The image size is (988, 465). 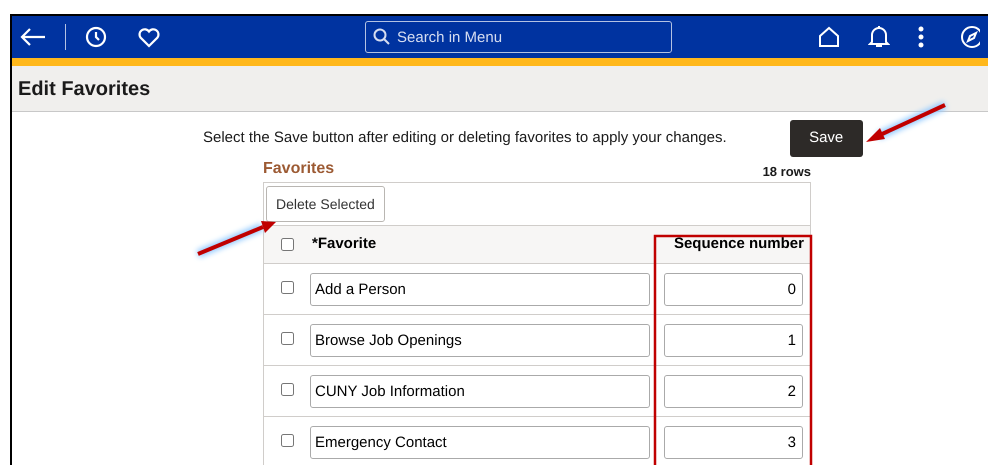 I want to click on more-options-icon, so click(x=921, y=37).